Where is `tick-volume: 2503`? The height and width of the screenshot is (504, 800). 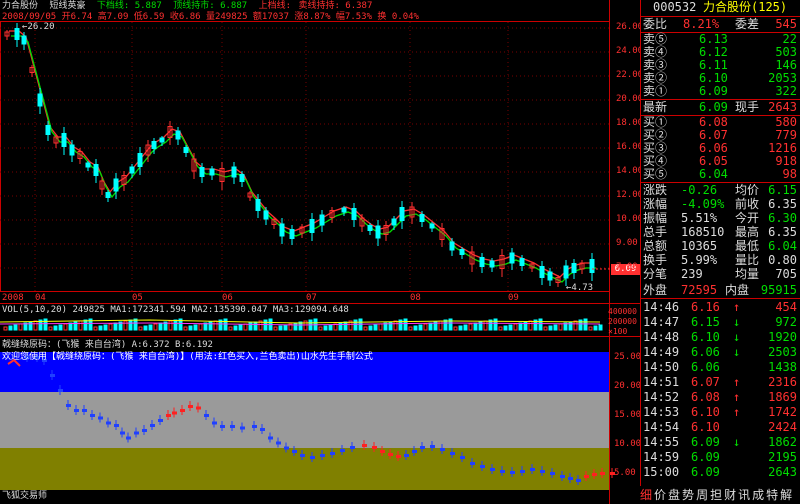 tick-volume: 2503 is located at coordinates (782, 352).